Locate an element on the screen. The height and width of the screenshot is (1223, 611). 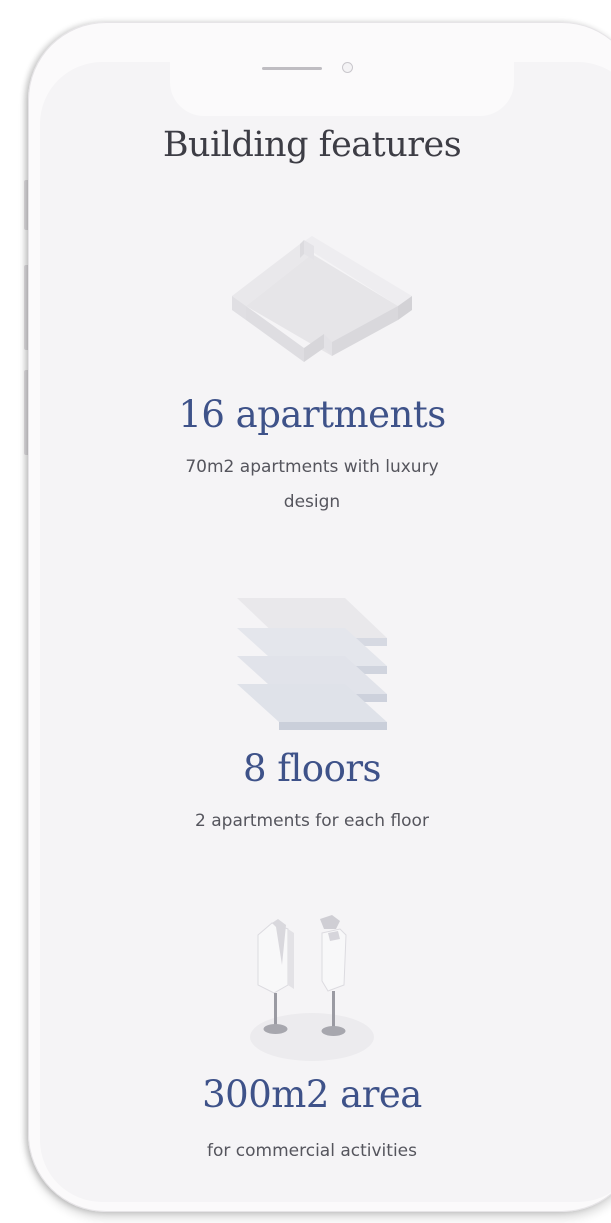
feature-title: 16 apartments is located at coordinates (312, 414).